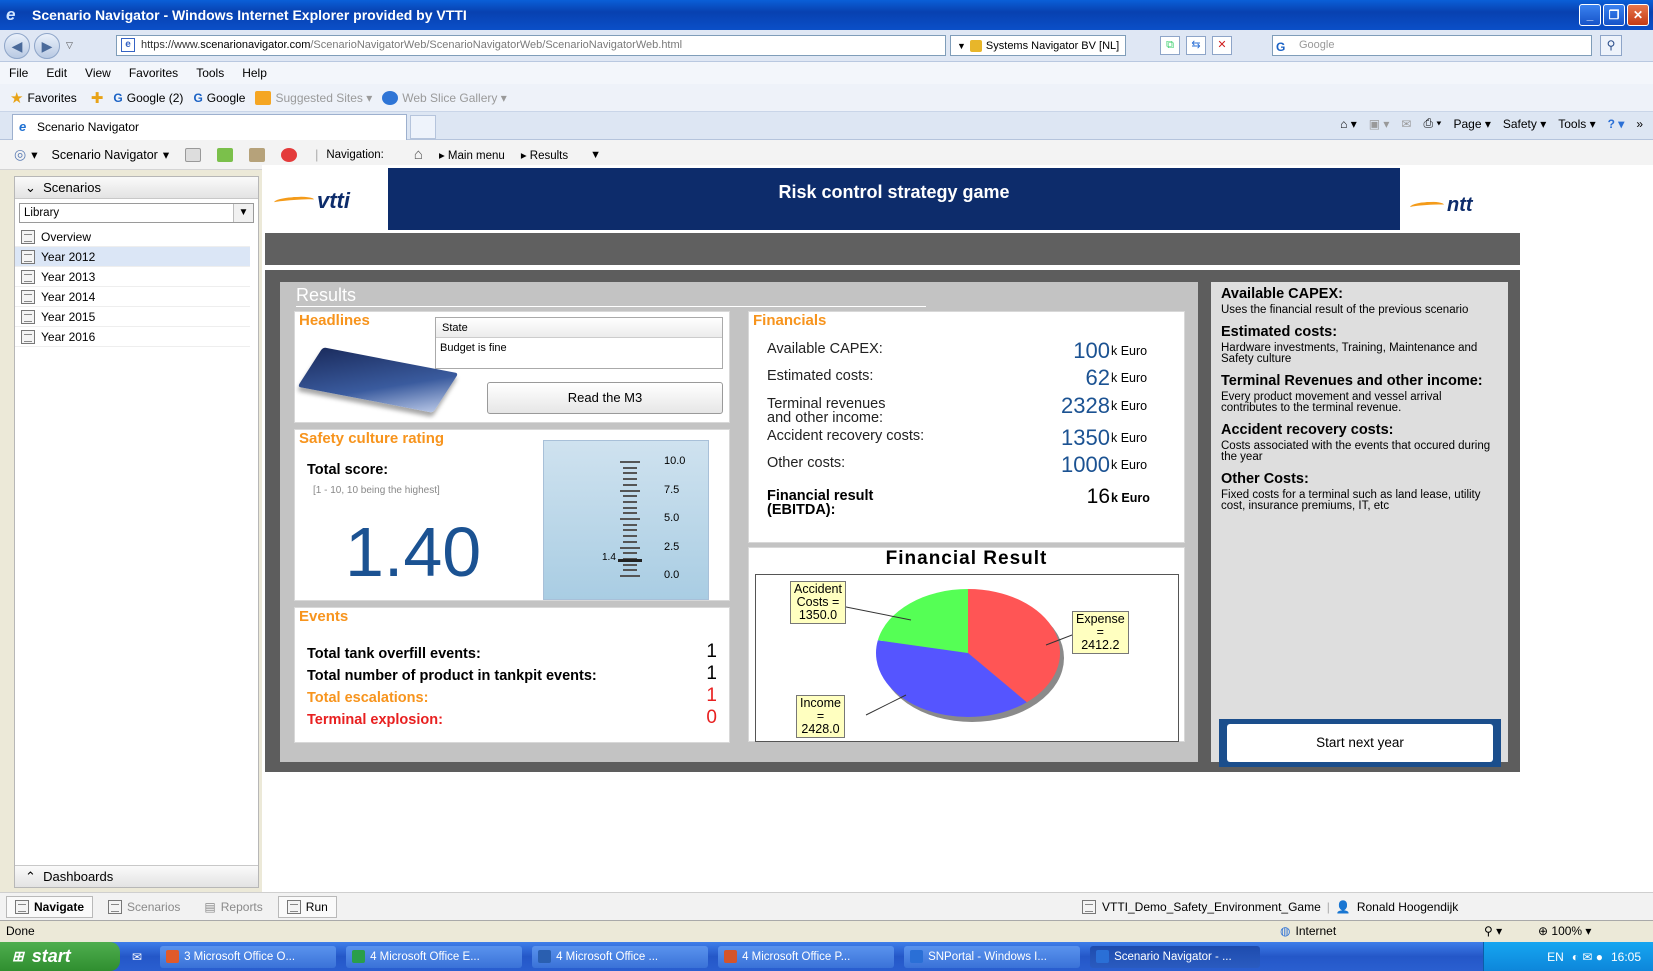 Image resolution: width=1653 pixels, height=971 pixels. Describe the element at coordinates (56, 73) in the screenshot. I see `menu-edit: Edit` at that location.